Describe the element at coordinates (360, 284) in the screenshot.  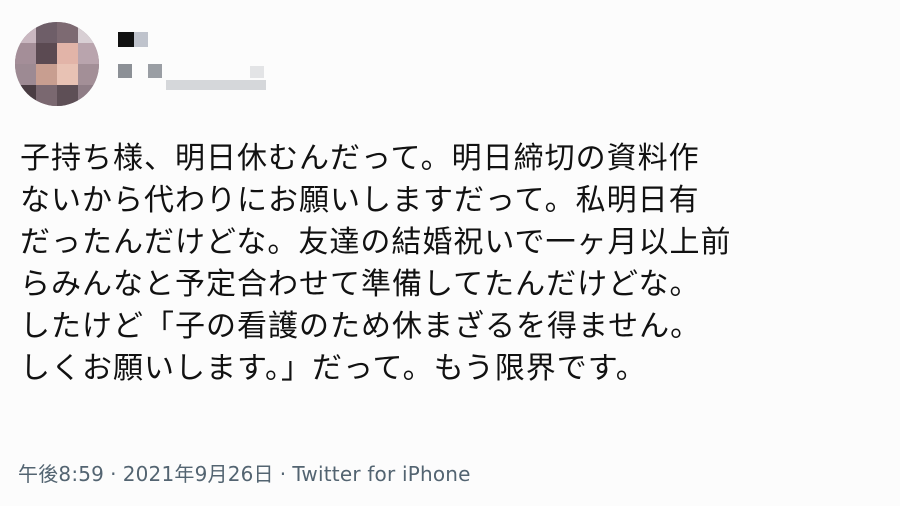
I see `tweet-text-line: らみんなと予定合わせて準備してたんだけどな。` at that location.